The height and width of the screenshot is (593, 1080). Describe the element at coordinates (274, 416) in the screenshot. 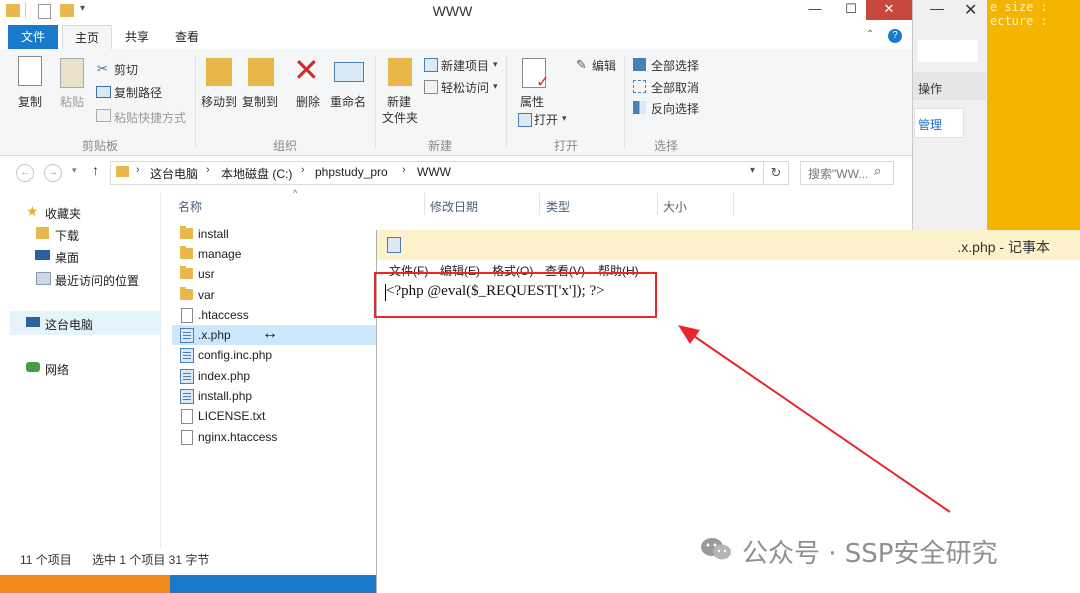

I see `file-row: LICENSE.txt` at that location.